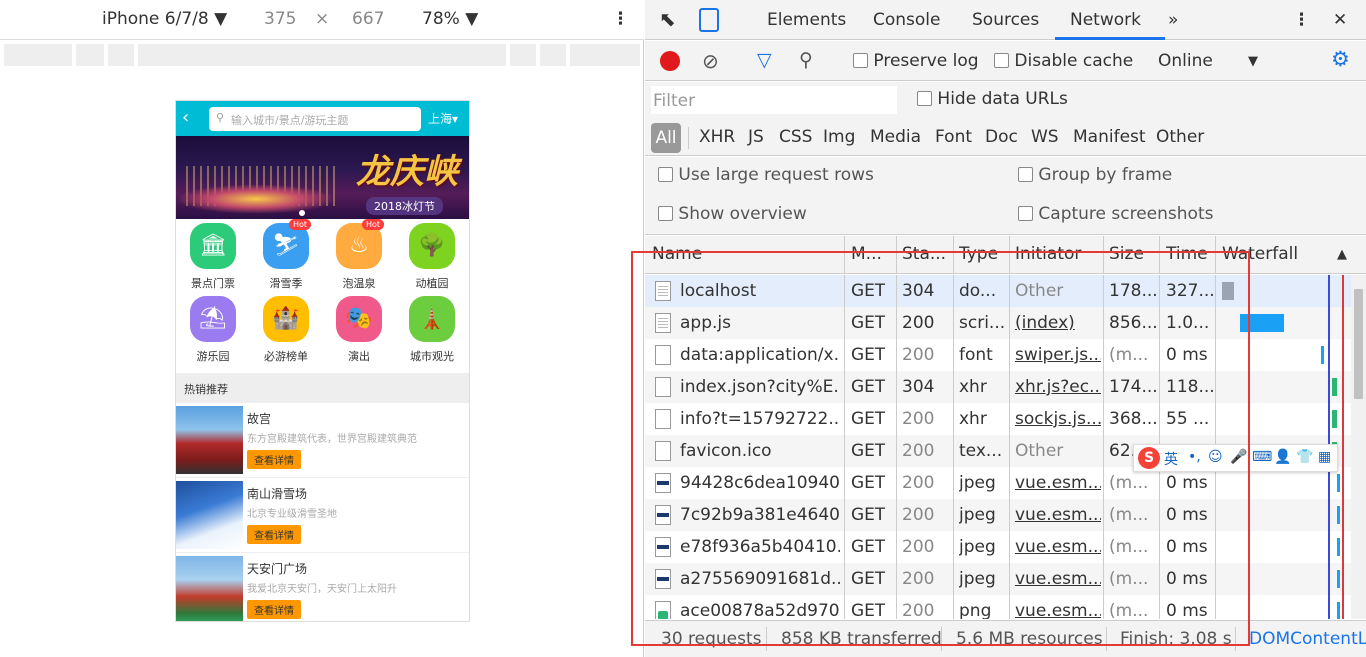  What do you see at coordinates (1194, 457) in the screenshot?
I see `punctuation-icon: •,` at bounding box center [1194, 457].